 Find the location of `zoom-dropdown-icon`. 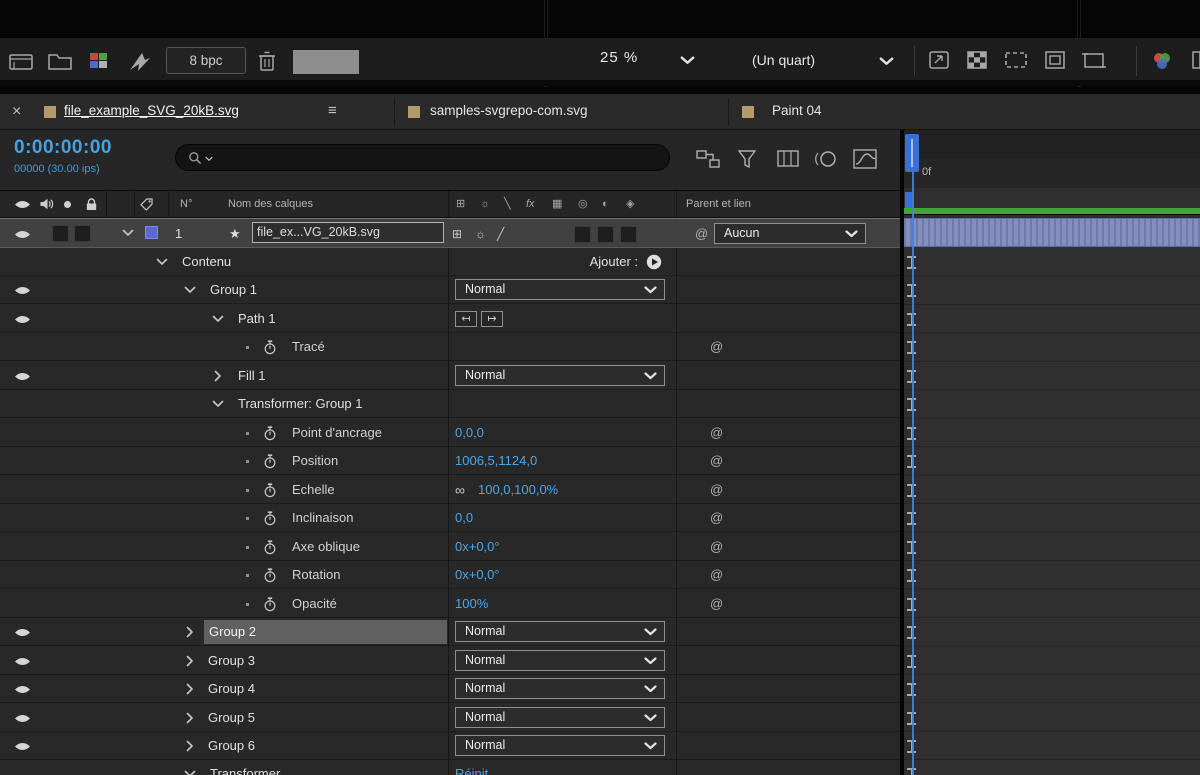

zoom-dropdown-icon is located at coordinates (687, 60).